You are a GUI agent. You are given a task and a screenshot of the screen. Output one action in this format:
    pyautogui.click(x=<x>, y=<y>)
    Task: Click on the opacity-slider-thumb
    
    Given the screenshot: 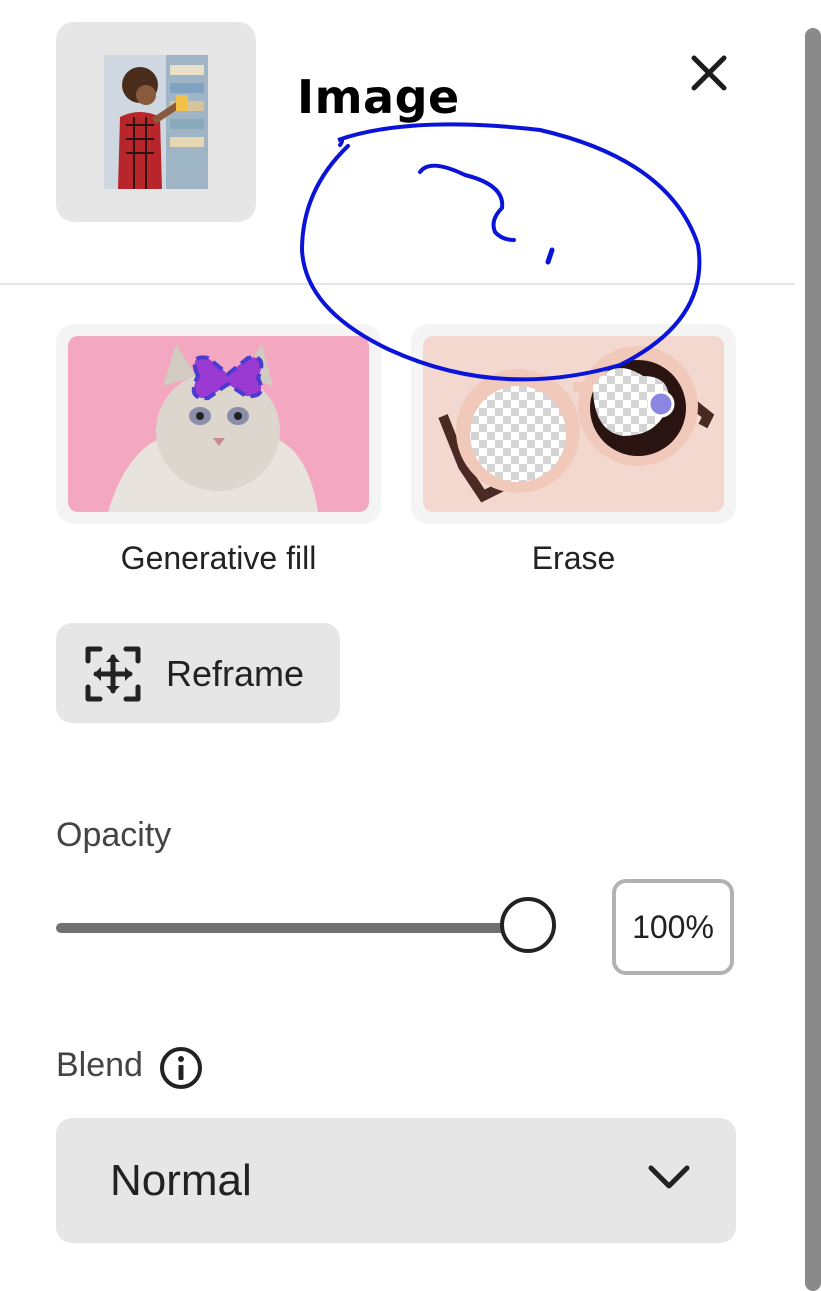 What is the action you would take?
    pyautogui.click(x=528, y=925)
    